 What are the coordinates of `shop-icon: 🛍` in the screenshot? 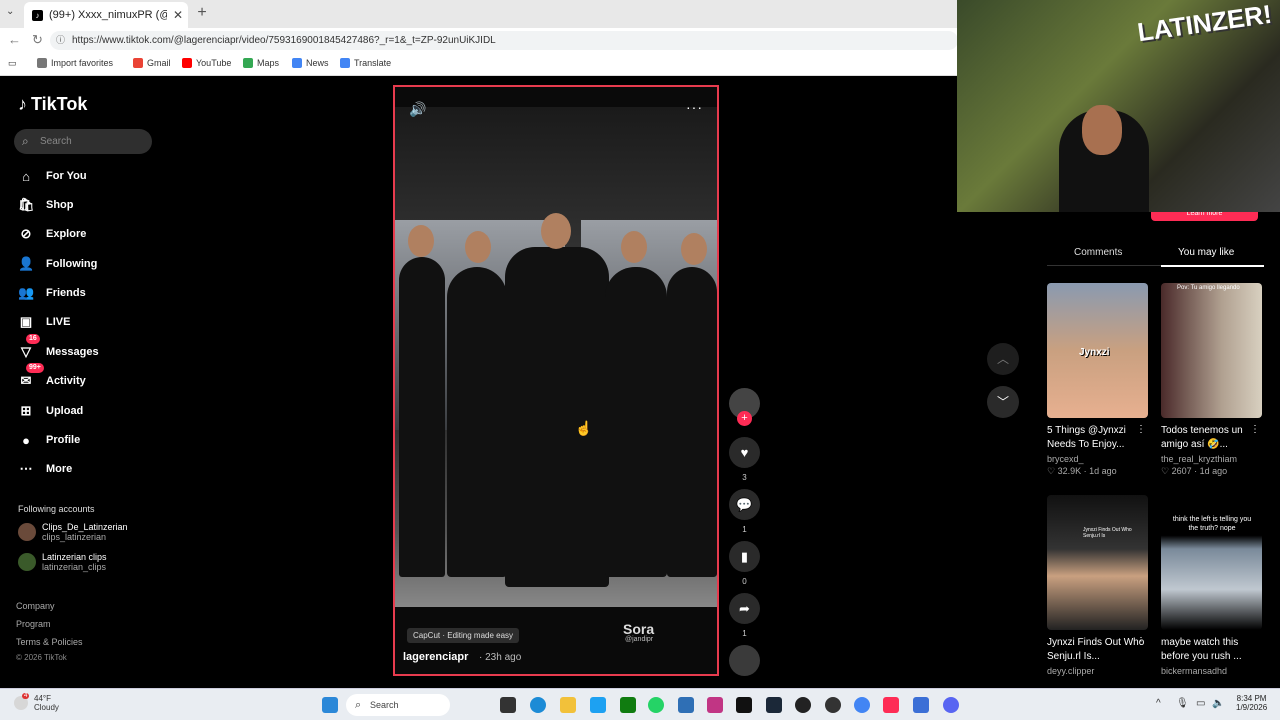 It's located at (26, 204).